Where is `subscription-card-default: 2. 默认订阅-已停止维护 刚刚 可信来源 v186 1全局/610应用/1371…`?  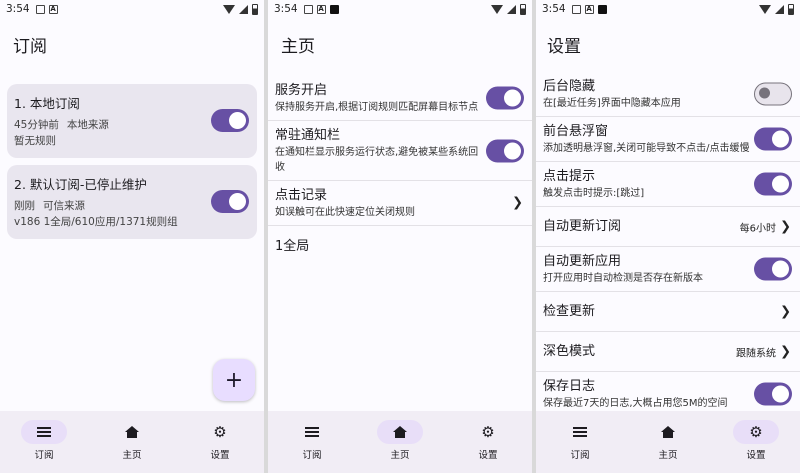
subscription-card-default: 2. 默认订阅-已停止维护 刚刚 可信来源 v186 1全局/610应用/1371… is located at coordinates (132, 202).